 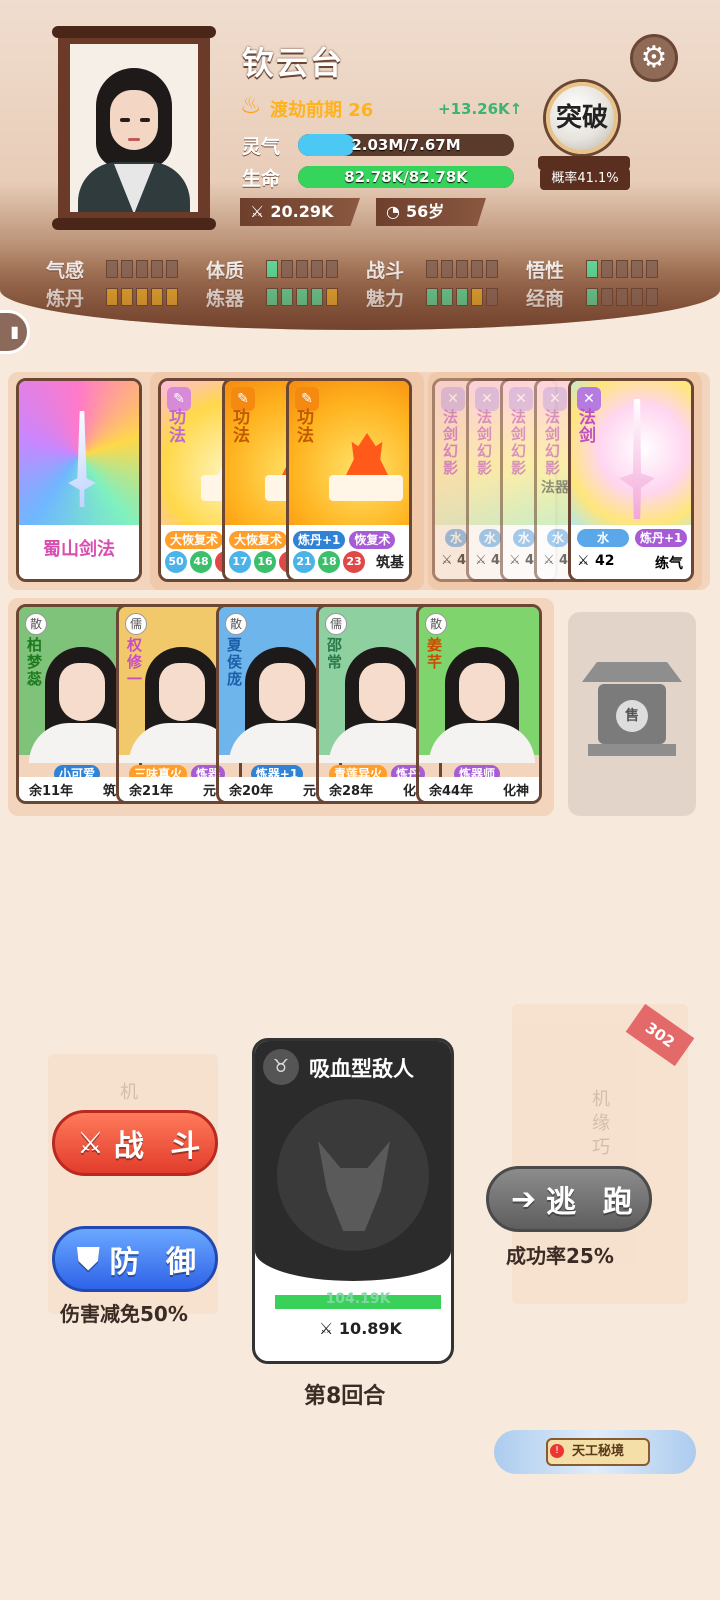 What do you see at coordinates (393, 211) in the screenshot?
I see `hourglass-icon: ◔` at bounding box center [393, 211].